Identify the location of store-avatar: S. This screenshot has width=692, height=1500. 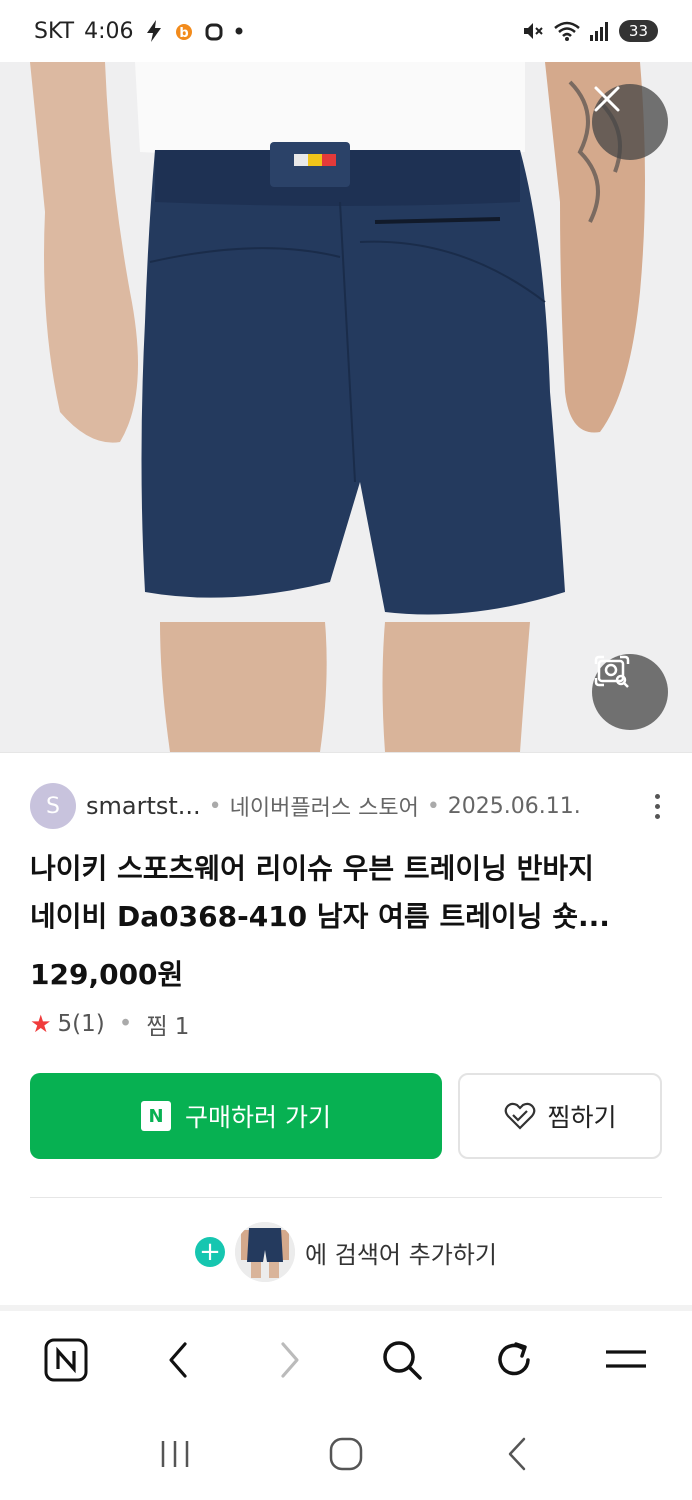
(53, 806).